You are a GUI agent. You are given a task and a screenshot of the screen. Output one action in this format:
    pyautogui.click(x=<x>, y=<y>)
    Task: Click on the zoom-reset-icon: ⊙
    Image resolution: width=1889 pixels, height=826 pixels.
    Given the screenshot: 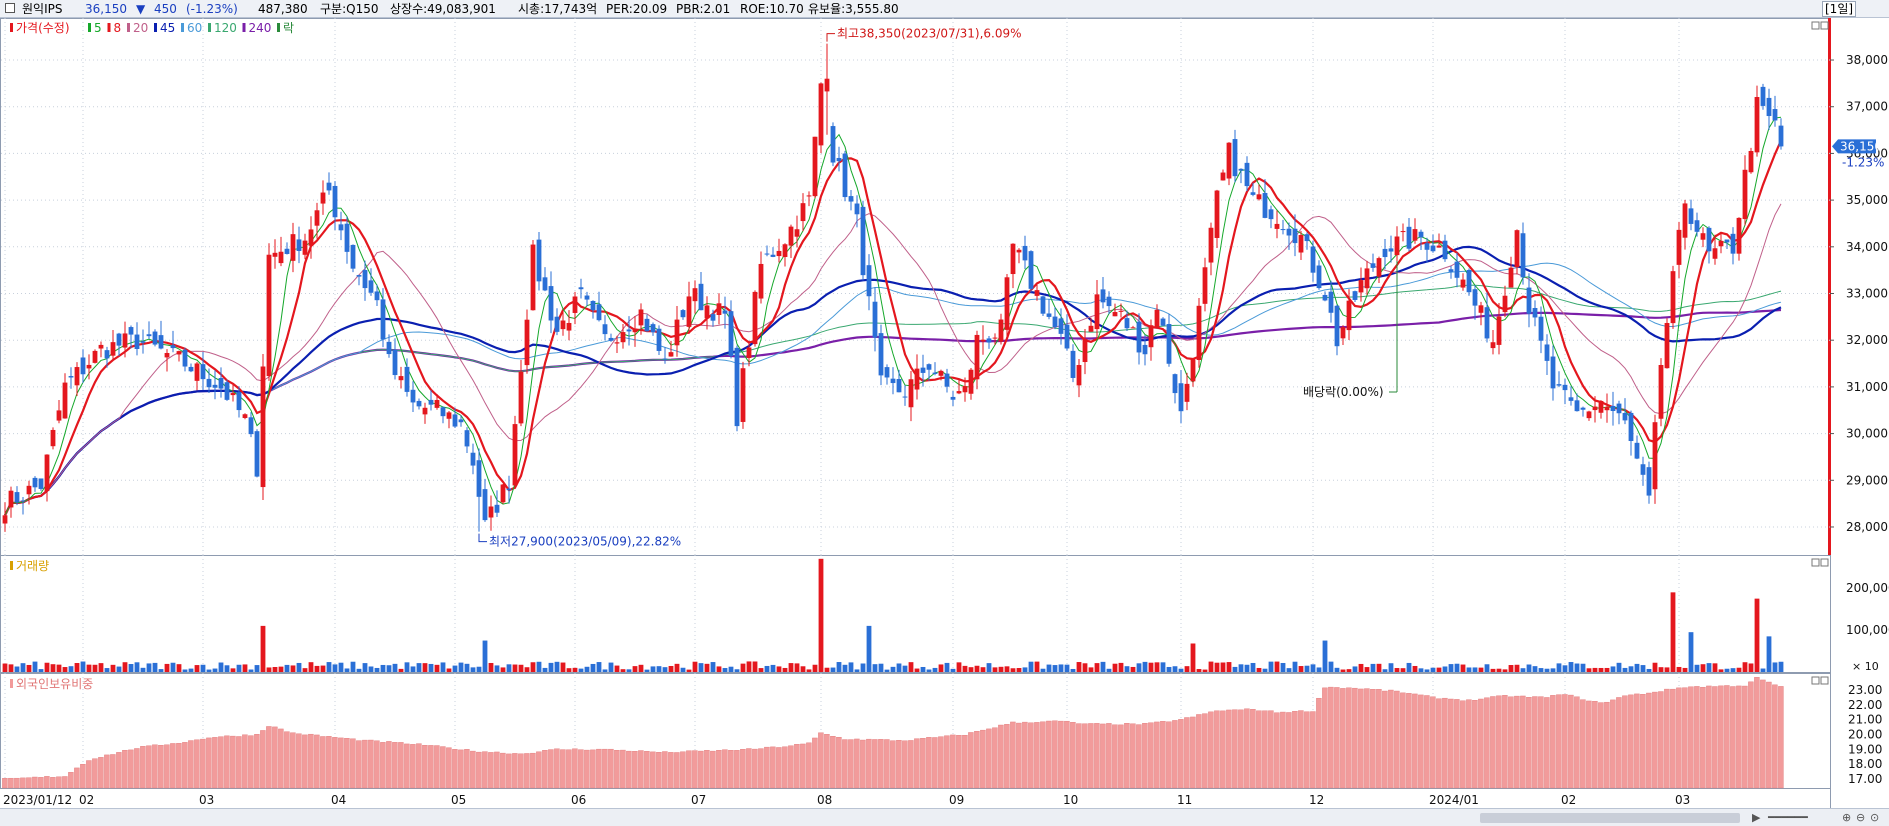 What is the action you would take?
    pyautogui.click(x=1874, y=817)
    